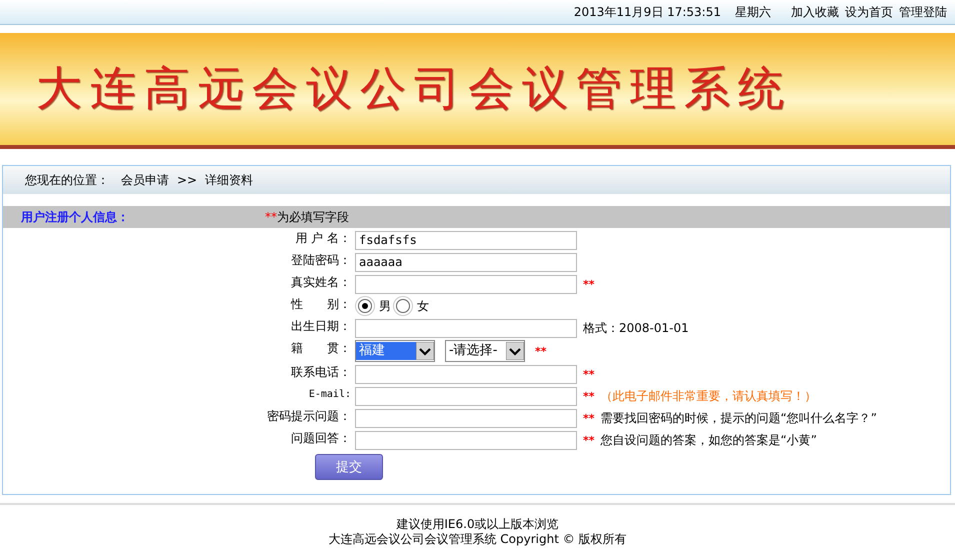  I want to click on banner-title: 大连高远会议公司会议管理系统, so click(414, 88).